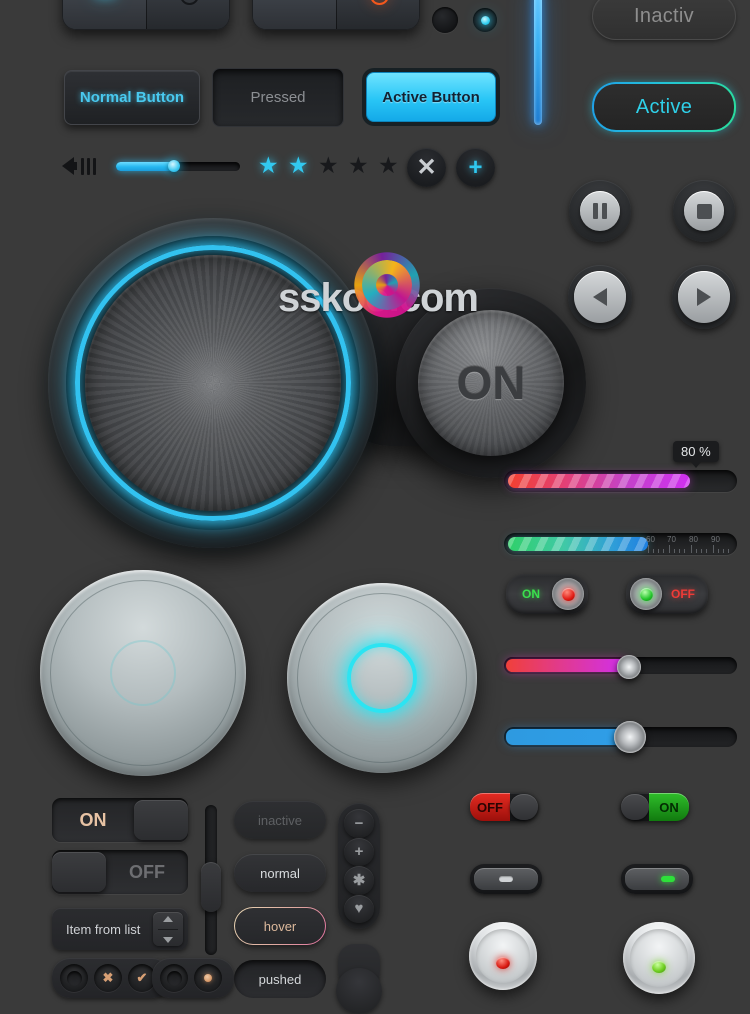 The image size is (750, 1014). I want to click on chevron-down-icon, so click(168, 939).